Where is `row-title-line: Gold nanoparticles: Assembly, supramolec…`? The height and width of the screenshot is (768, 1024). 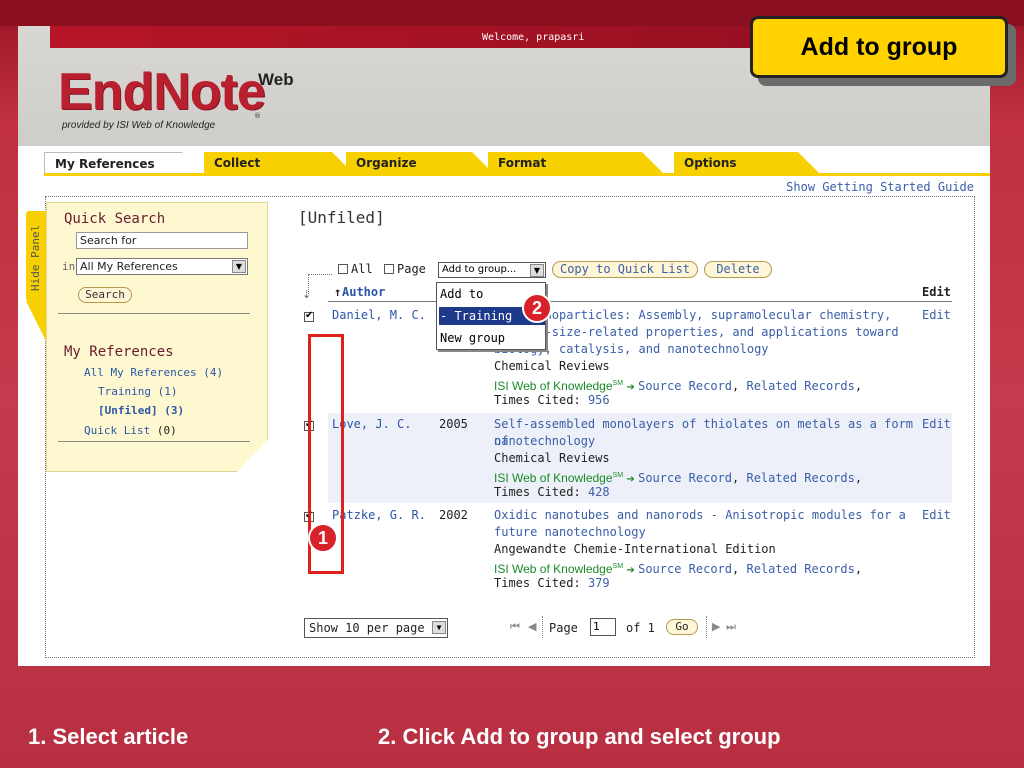 row-title-line: Gold nanoparticles: Assembly, supramolec… is located at coordinates (704, 315).